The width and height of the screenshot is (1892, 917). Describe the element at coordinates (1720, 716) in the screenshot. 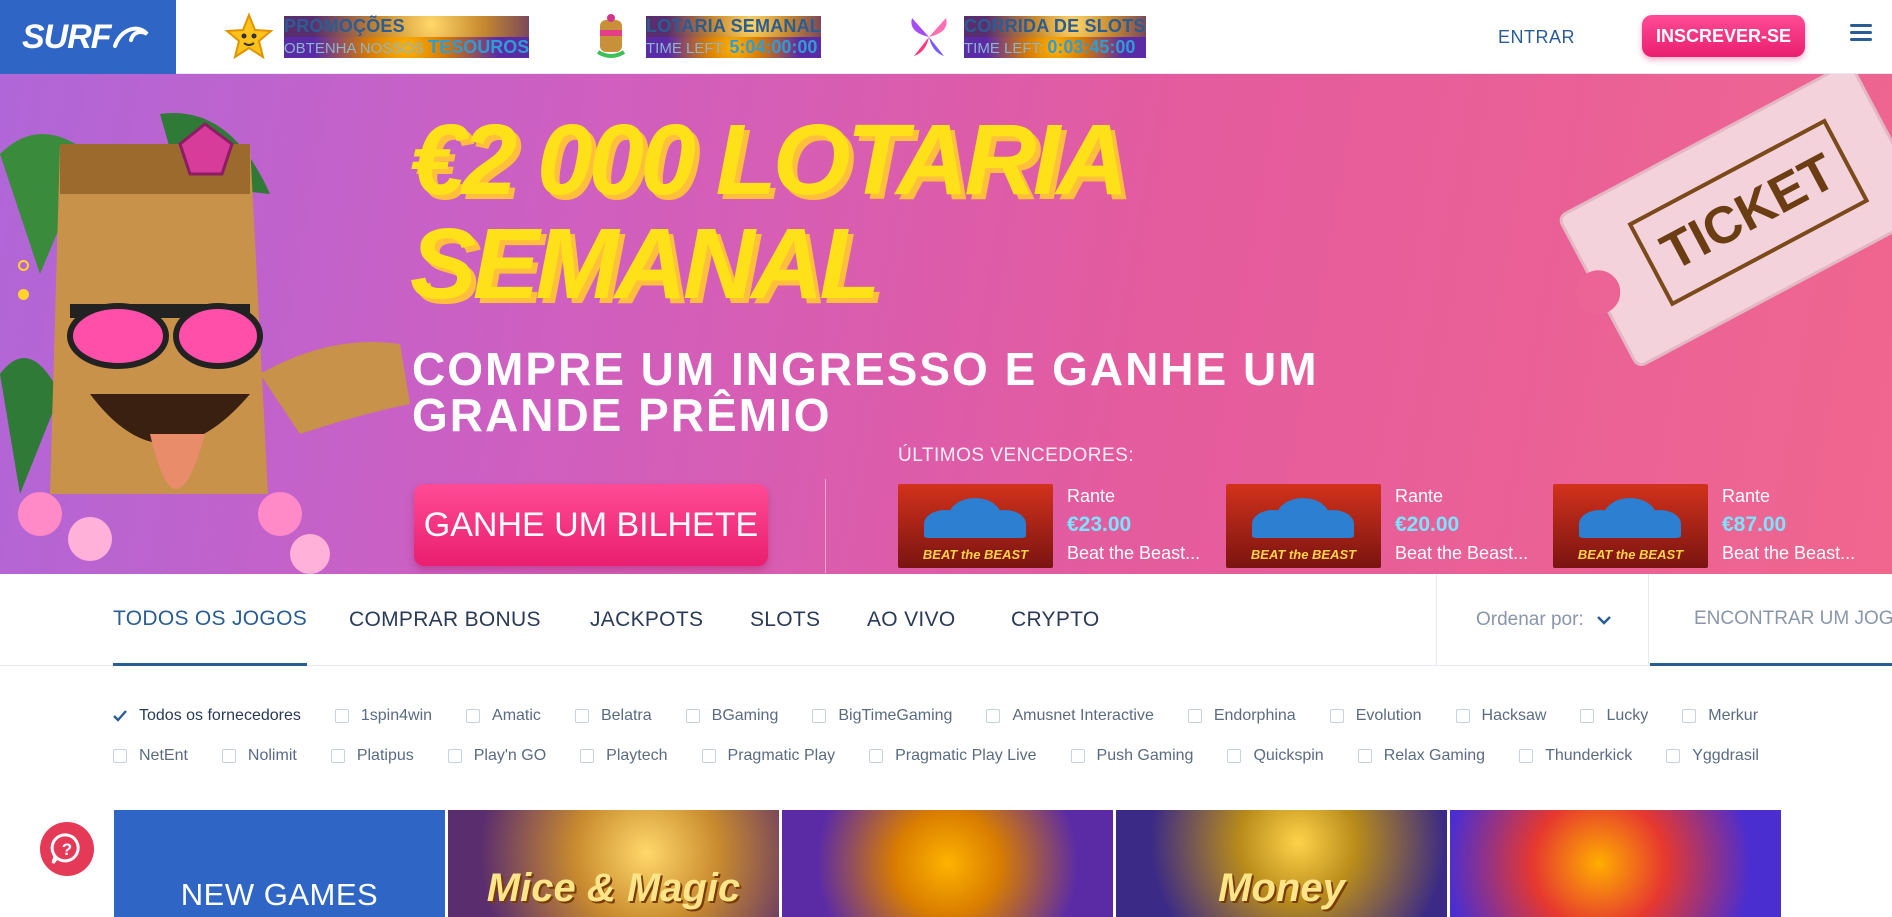

I see `provider-filter: Merkur` at that location.